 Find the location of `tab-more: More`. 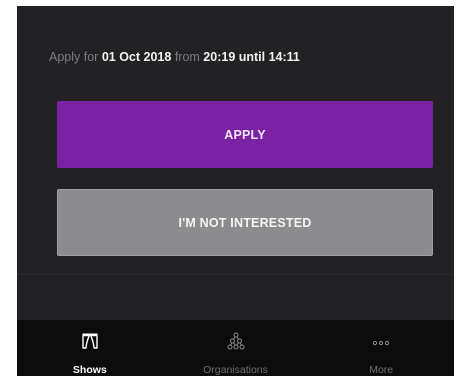

tab-more: More is located at coordinates (381, 348).